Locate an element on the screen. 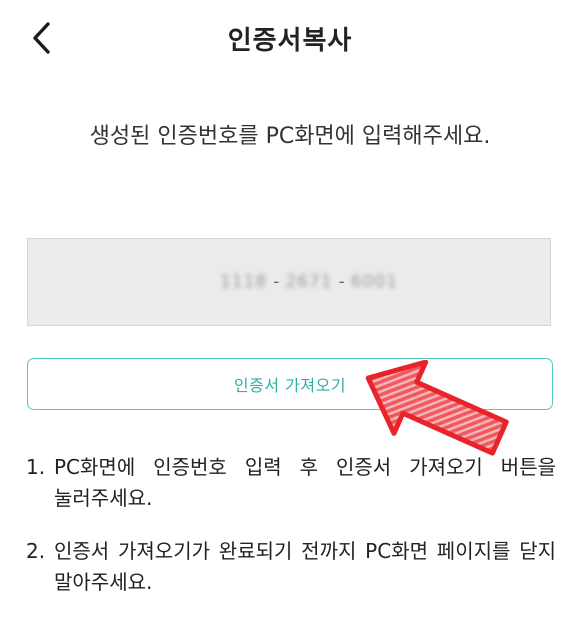 The width and height of the screenshot is (580, 620). fetch-certificate-button: 인증서 가져오기 is located at coordinates (290, 384).